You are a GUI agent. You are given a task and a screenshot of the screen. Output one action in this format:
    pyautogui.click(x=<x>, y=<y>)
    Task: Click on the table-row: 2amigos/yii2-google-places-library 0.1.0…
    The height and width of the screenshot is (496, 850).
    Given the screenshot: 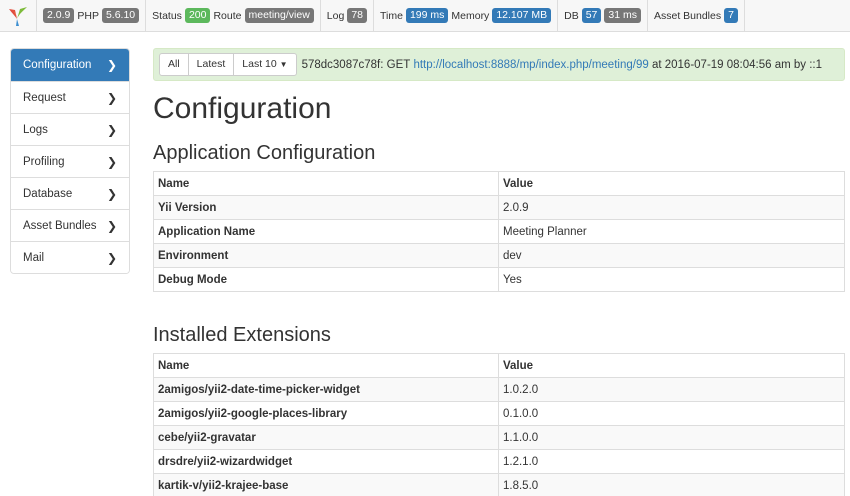 What is the action you would take?
    pyautogui.click(x=499, y=413)
    